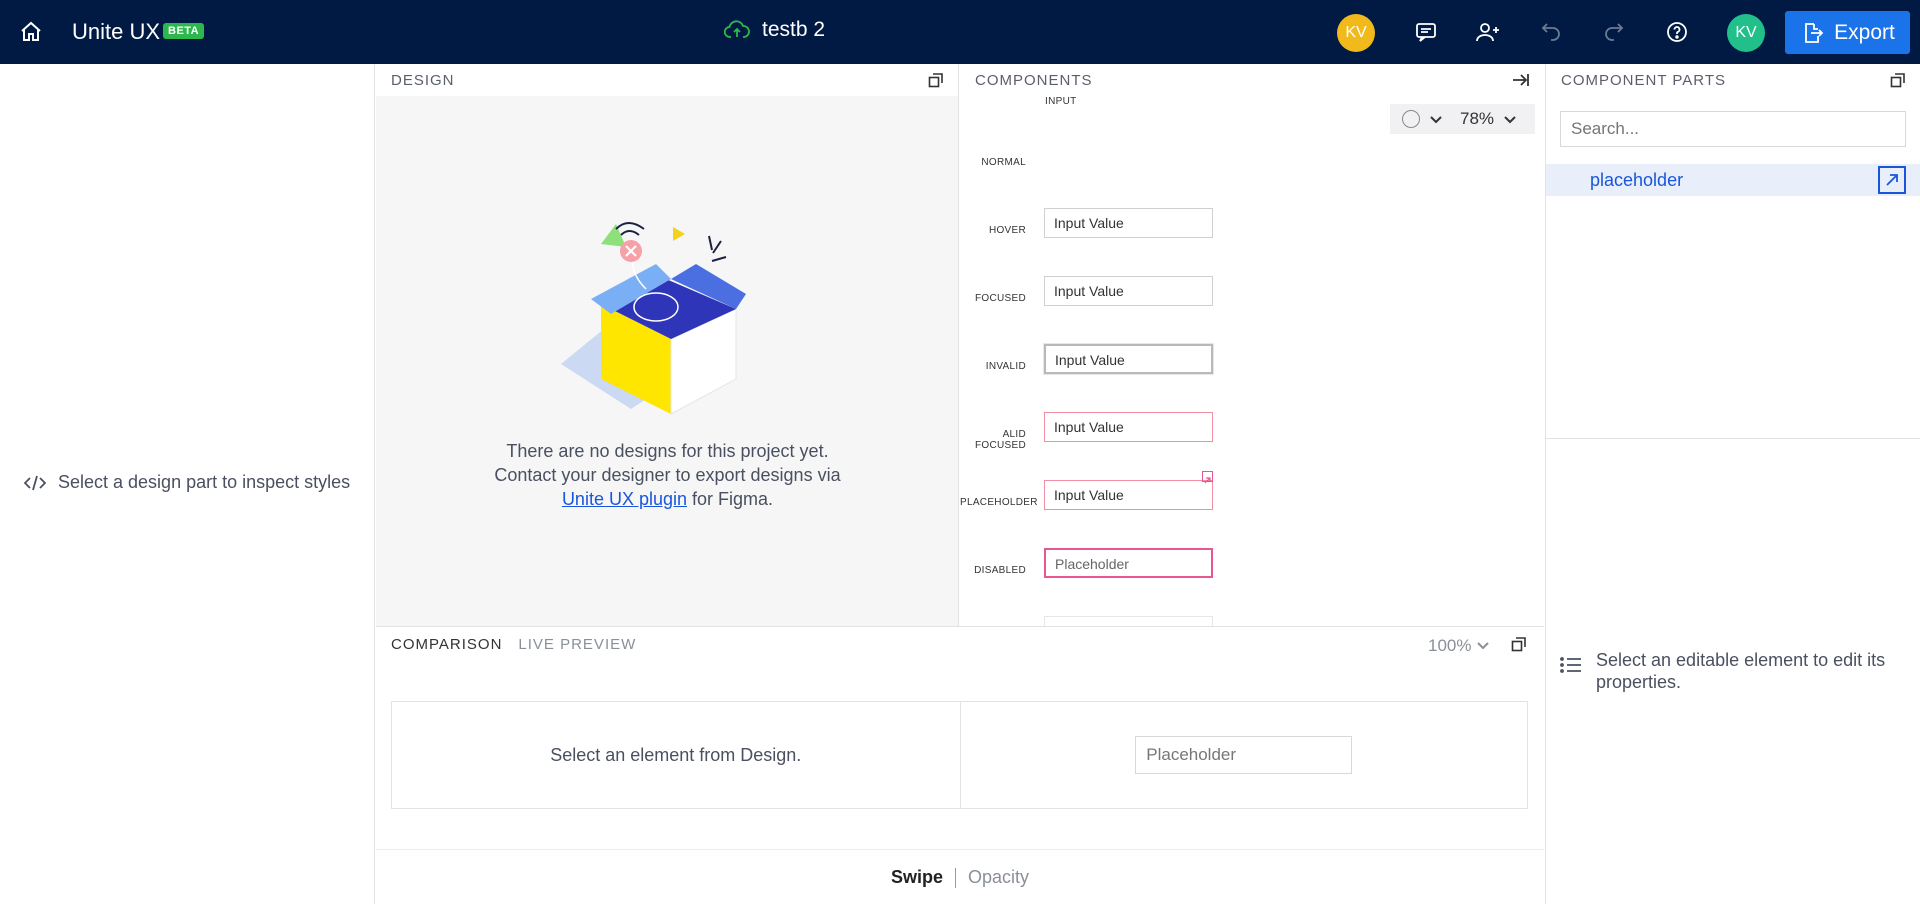 The height and width of the screenshot is (905, 1920). I want to click on inspect-message: Select a design part to inspect styles, so click(187, 482).